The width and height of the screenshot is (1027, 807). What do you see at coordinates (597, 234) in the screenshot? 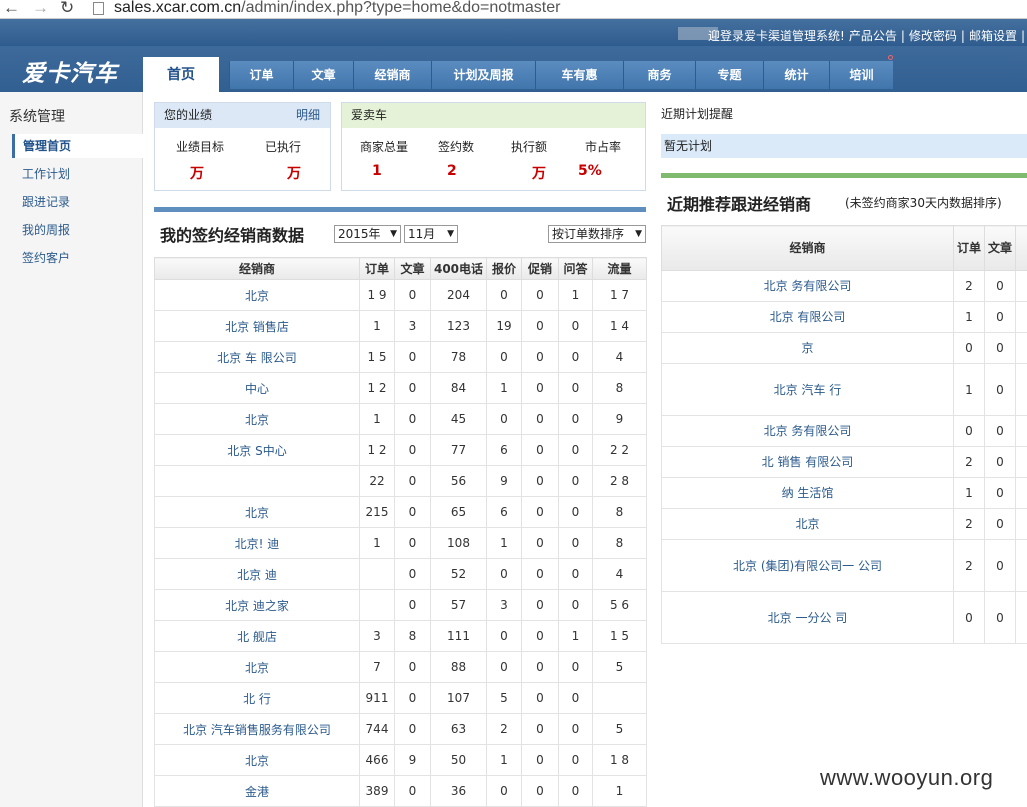
I see `sort-select: 按订单数排序 ▼` at bounding box center [597, 234].